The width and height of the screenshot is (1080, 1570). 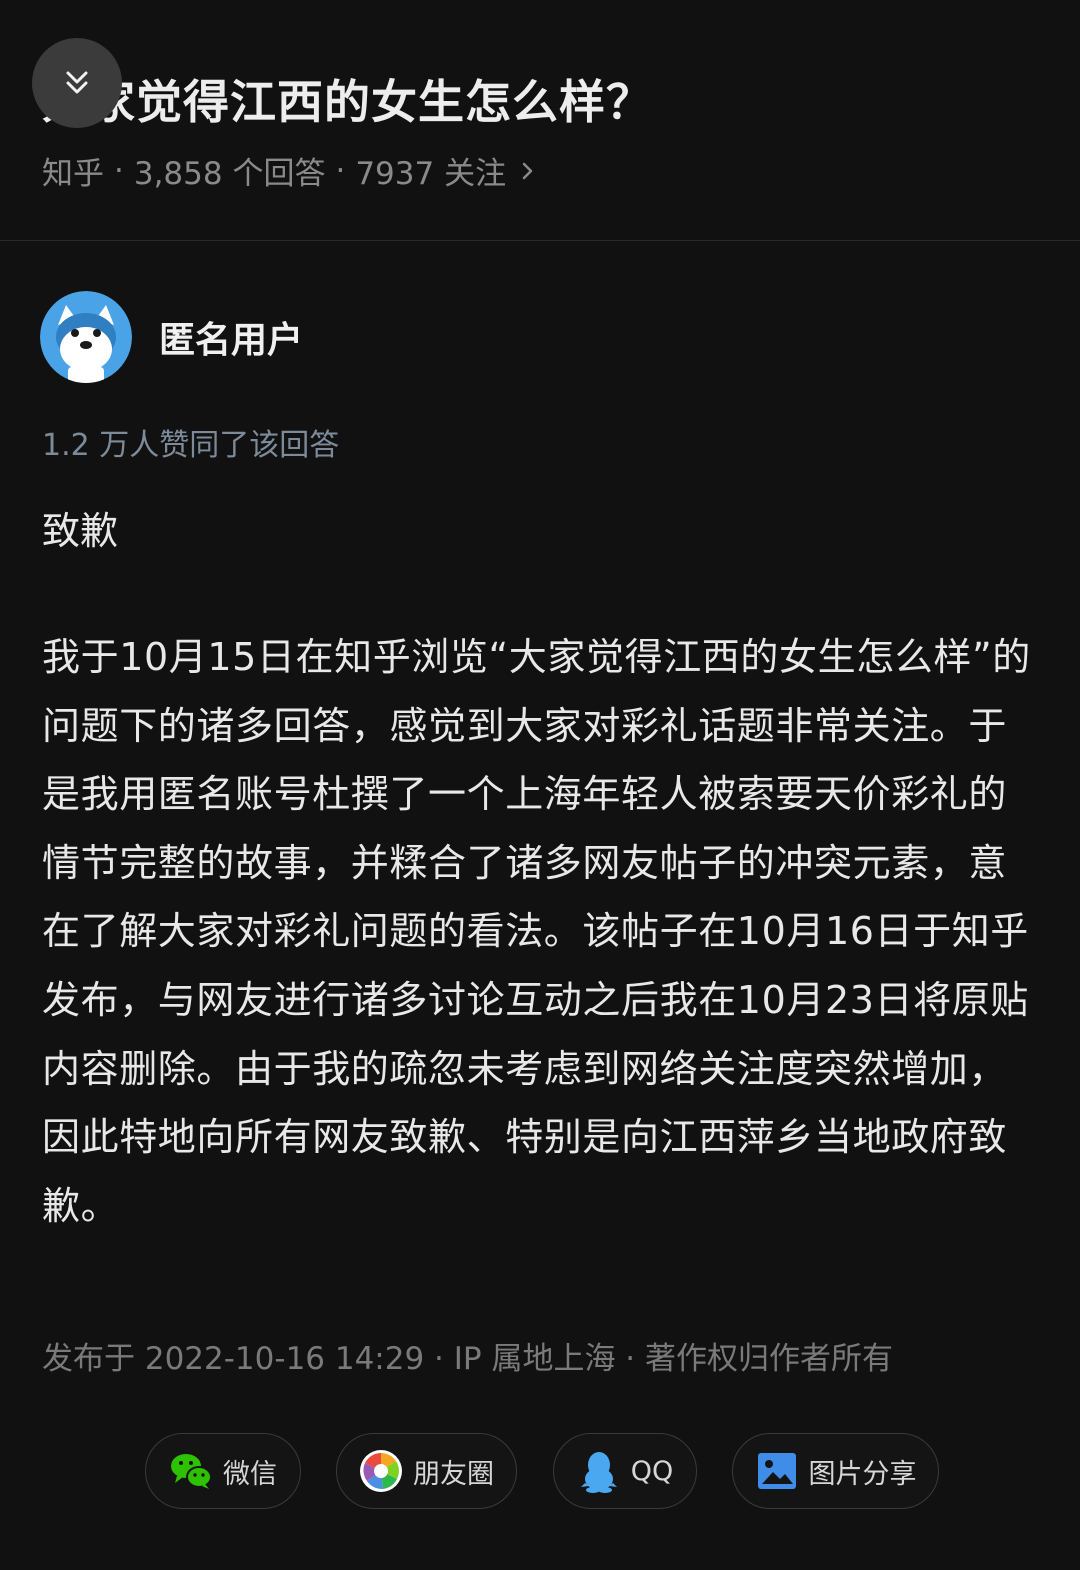 I want to click on image-icon, so click(x=777, y=1471).